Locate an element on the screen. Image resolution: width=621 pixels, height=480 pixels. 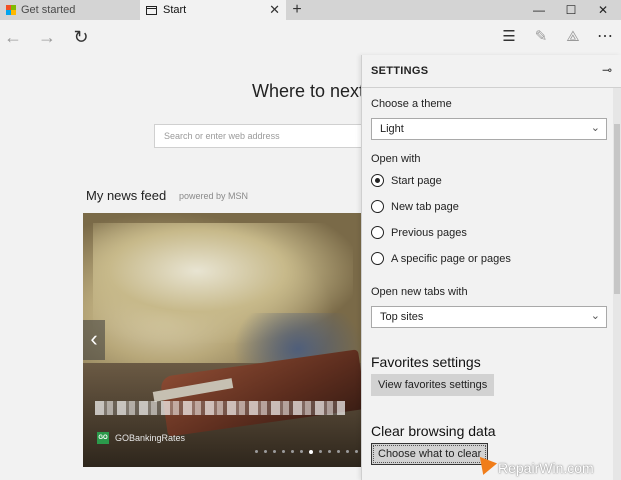
close-window-button: ✕ is located at coordinates (603, 10).